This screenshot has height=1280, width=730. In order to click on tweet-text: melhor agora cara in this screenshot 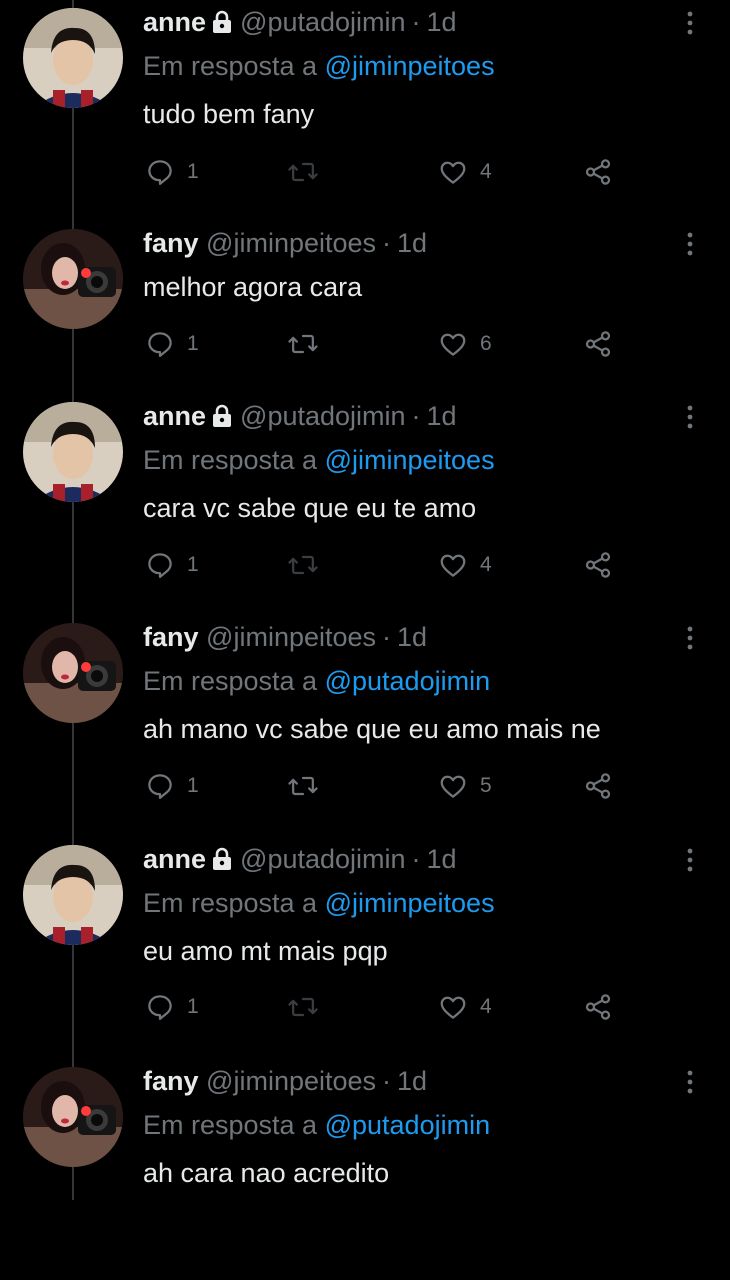, I will do `click(253, 287)`.